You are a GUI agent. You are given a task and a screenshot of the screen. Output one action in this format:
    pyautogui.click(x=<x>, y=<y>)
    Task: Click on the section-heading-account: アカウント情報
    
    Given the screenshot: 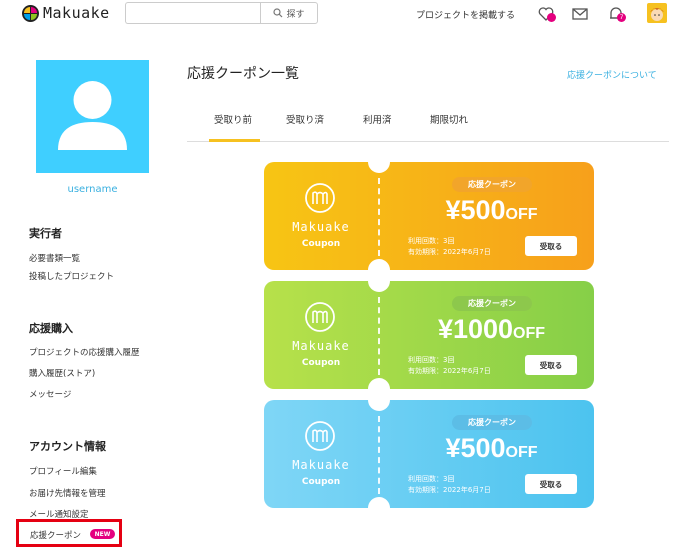 What is the action you would take?
    pyautogui.click(x=67, y=446)
    